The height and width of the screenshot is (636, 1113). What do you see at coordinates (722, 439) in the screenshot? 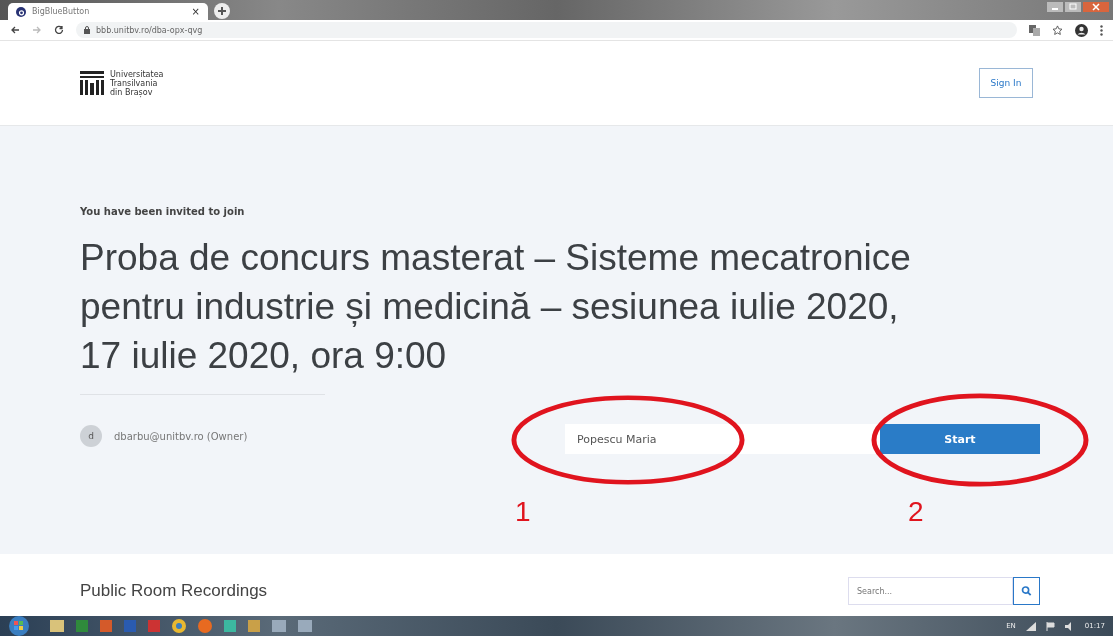
I see `name-input-field: Popescu Maria` at bounding box center [722, 439].